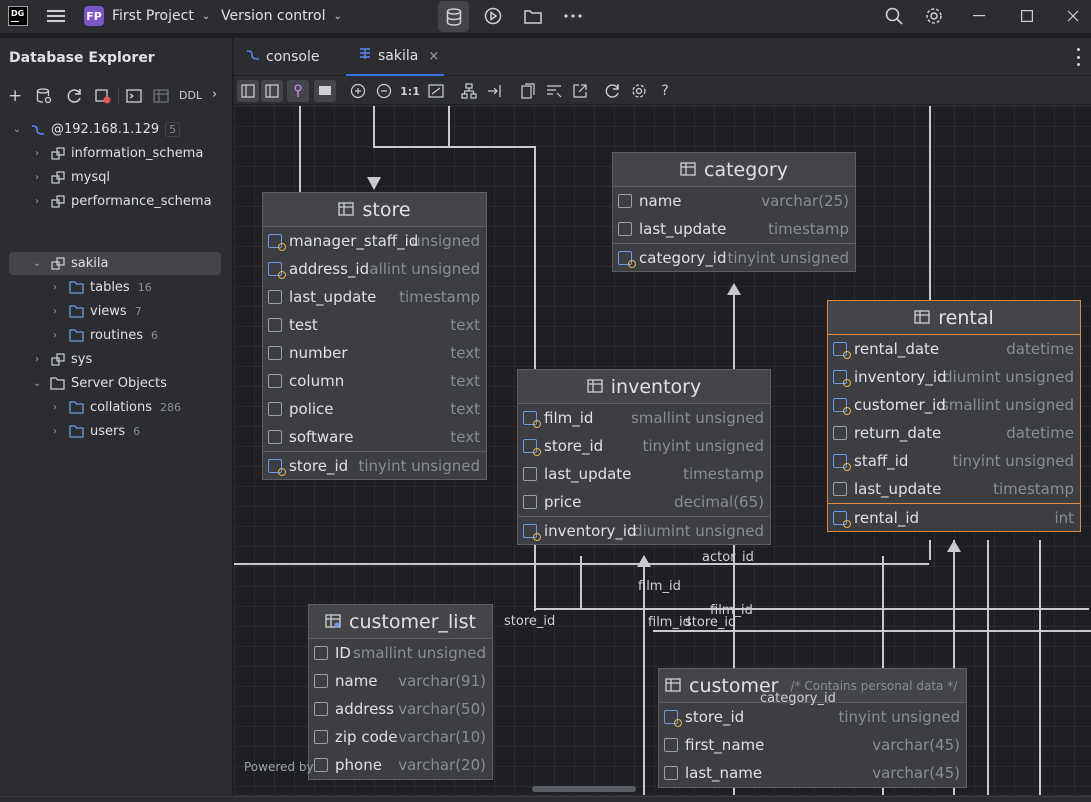 The height and width of the screenshot is (802, 1091). Describe the element at coordinates (18, 16) in the screenshot. I see `app-logo-icon: DG` at that location.